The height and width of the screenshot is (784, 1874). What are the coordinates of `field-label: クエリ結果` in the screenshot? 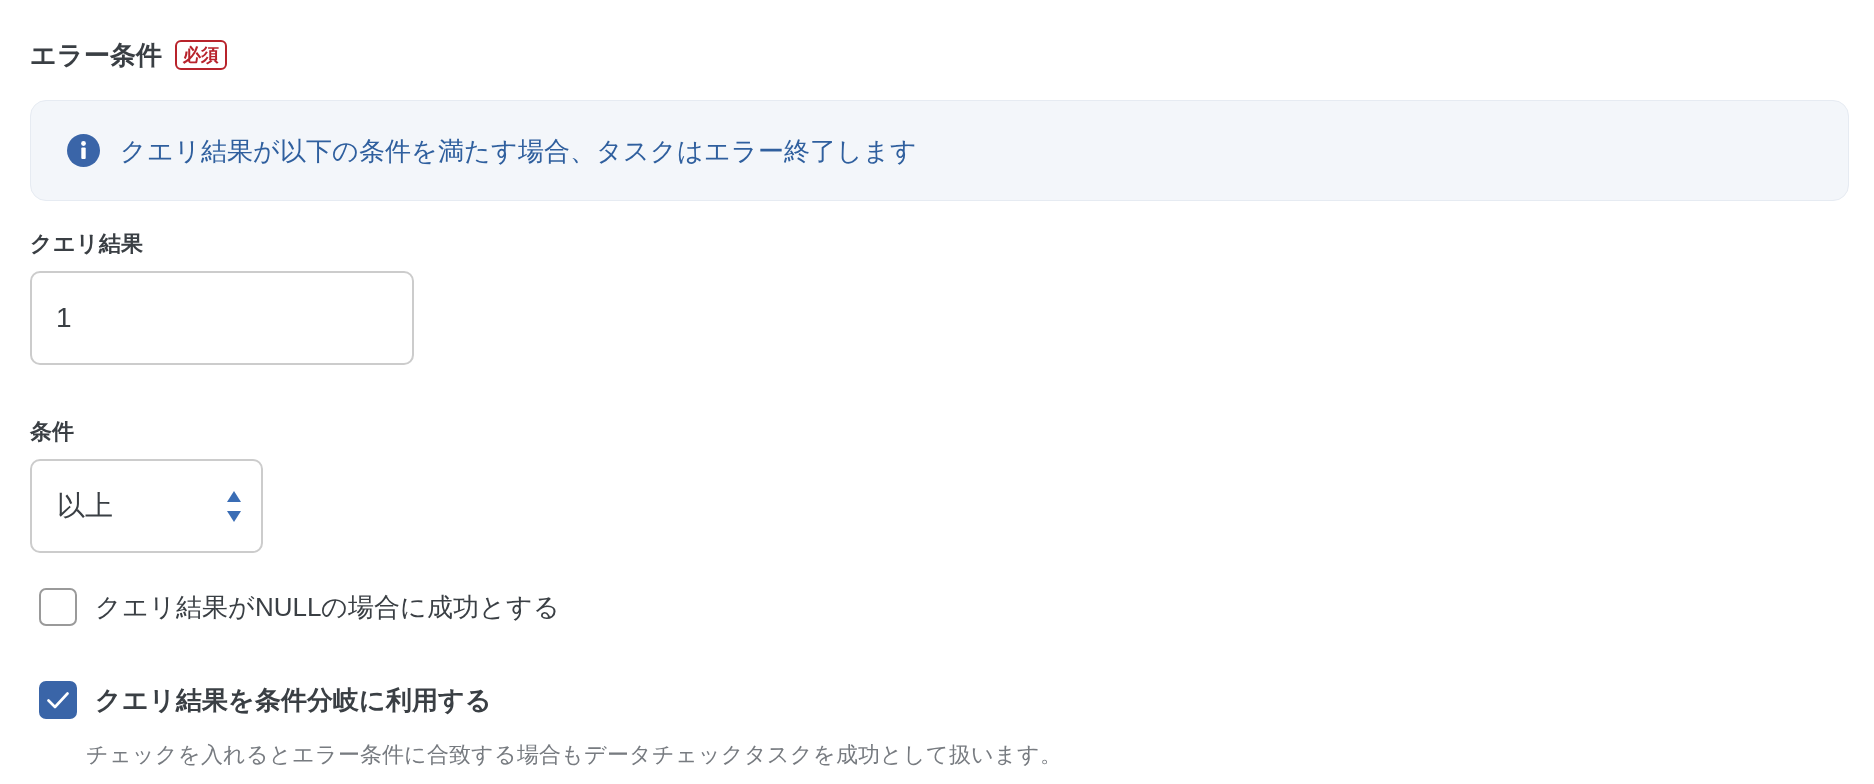 It's located at (86, 244).